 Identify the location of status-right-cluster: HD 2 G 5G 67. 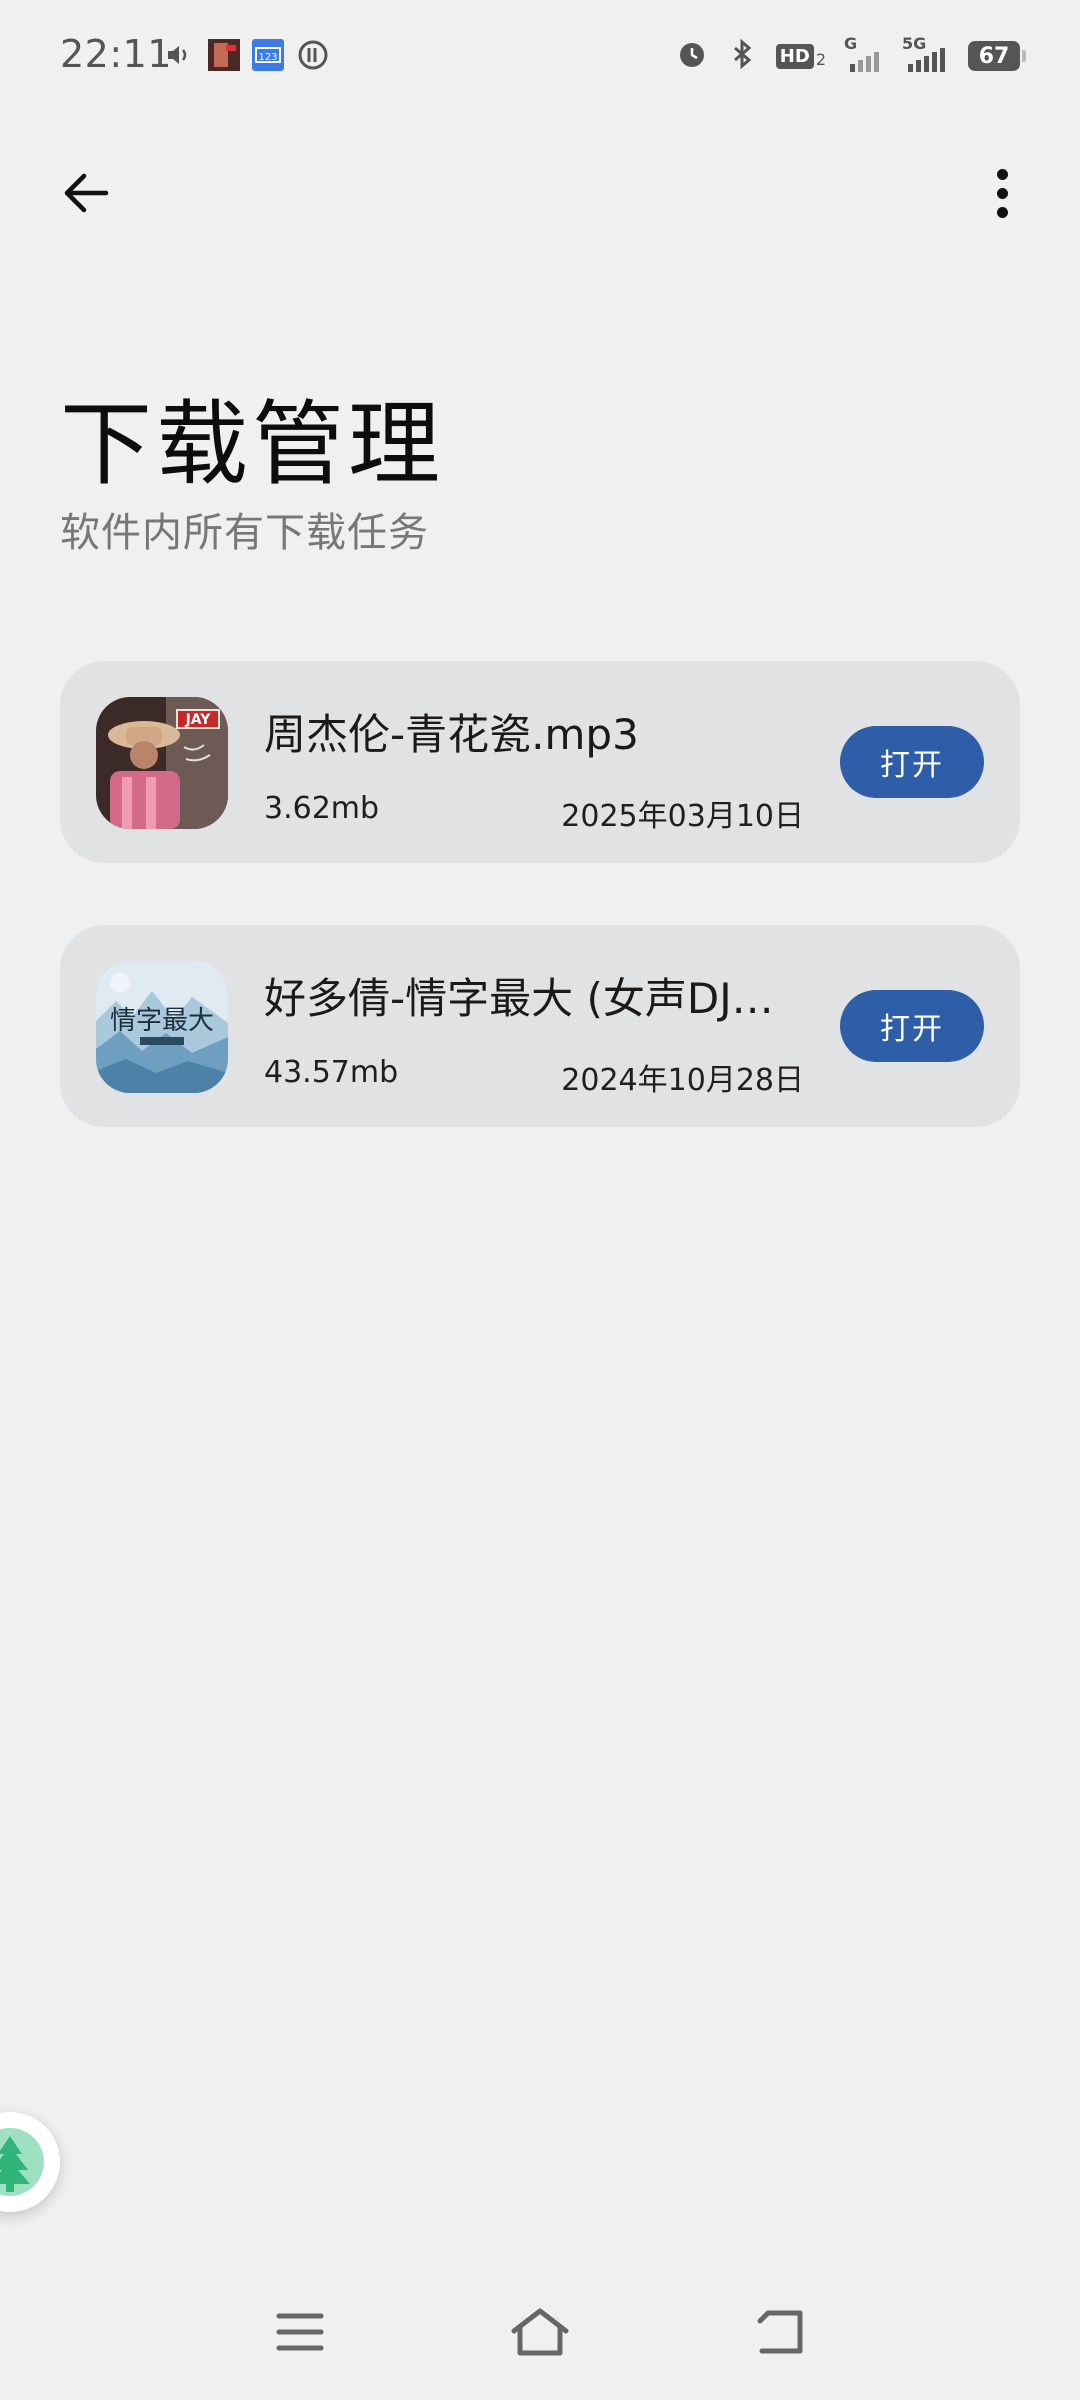
(851, 55).